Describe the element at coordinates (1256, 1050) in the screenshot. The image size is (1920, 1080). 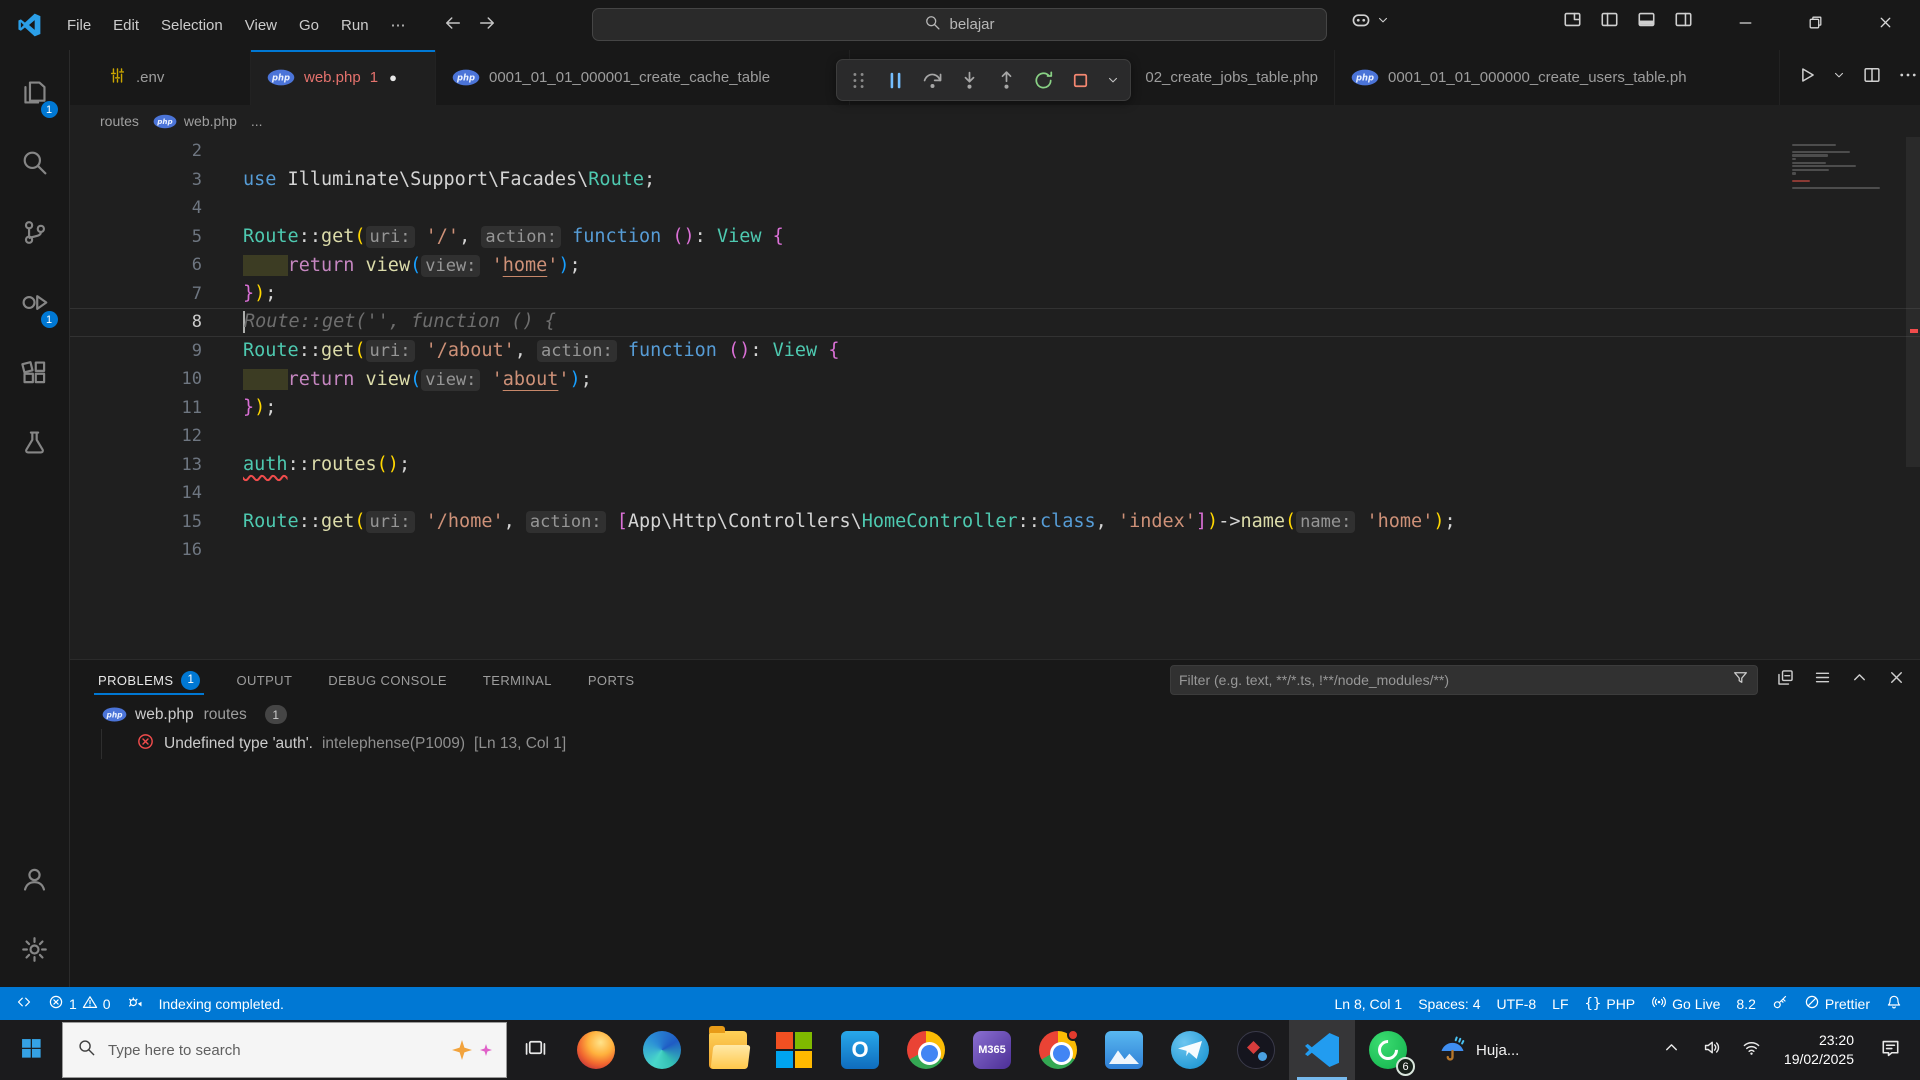
I see `taskbar-app-obs` at that location.